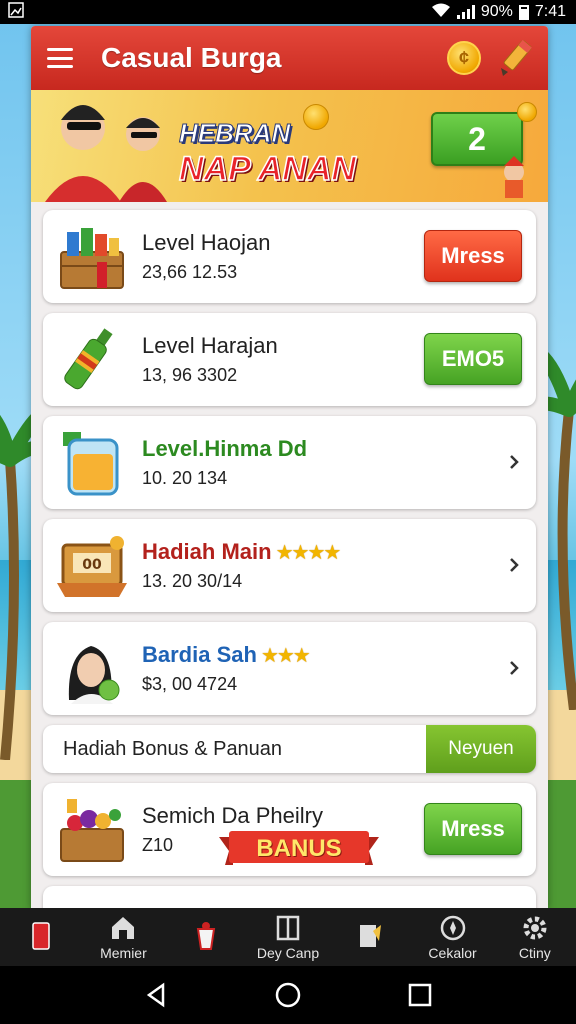 Image resolution: width=576 pixels, height=1024 pixels. What do you see at coordinates (123, 928) in the screenshot?
I see `home-icon` at bounding box center [123, 928].